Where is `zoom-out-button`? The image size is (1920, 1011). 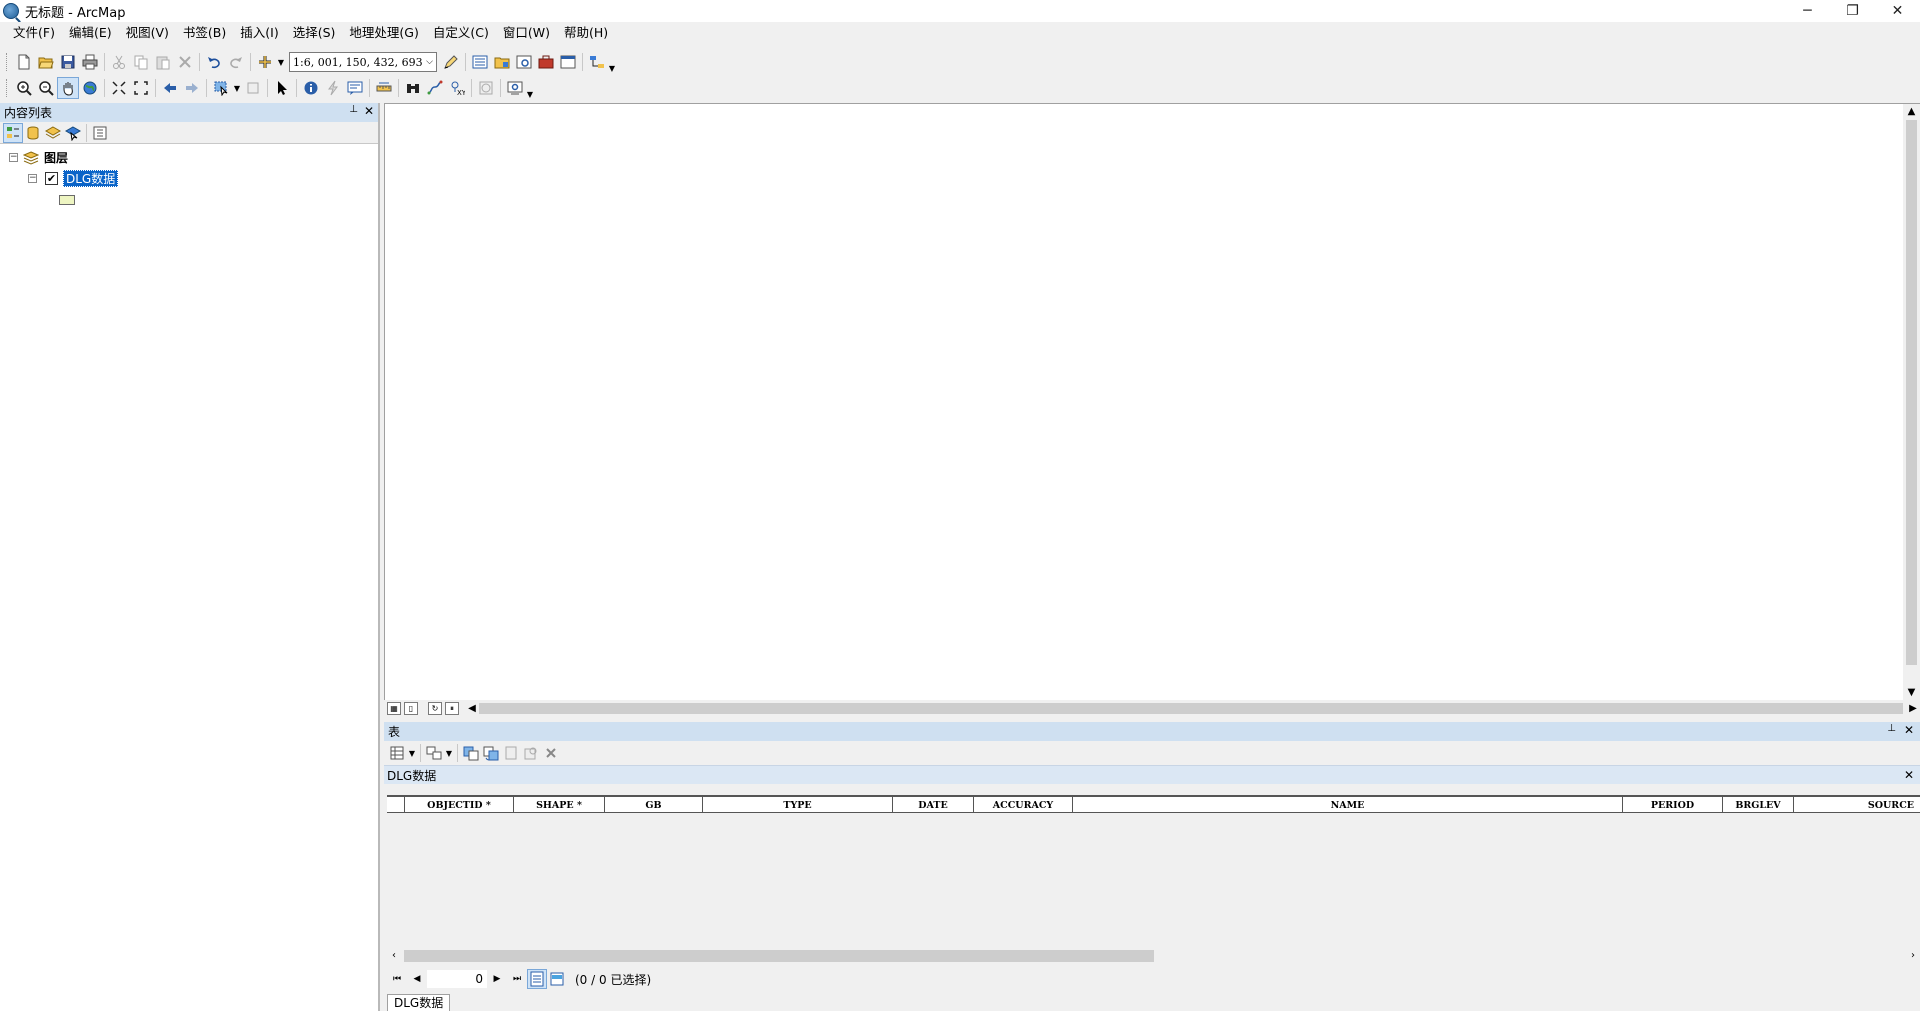
zoom-out-button is located at coordinates (46, 88).